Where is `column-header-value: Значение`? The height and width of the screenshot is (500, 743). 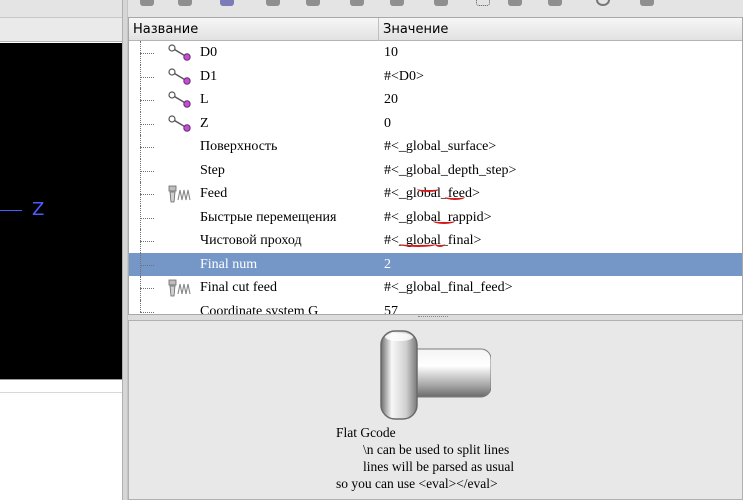
column-header-value: Значение is located at coordinates (560, 29).